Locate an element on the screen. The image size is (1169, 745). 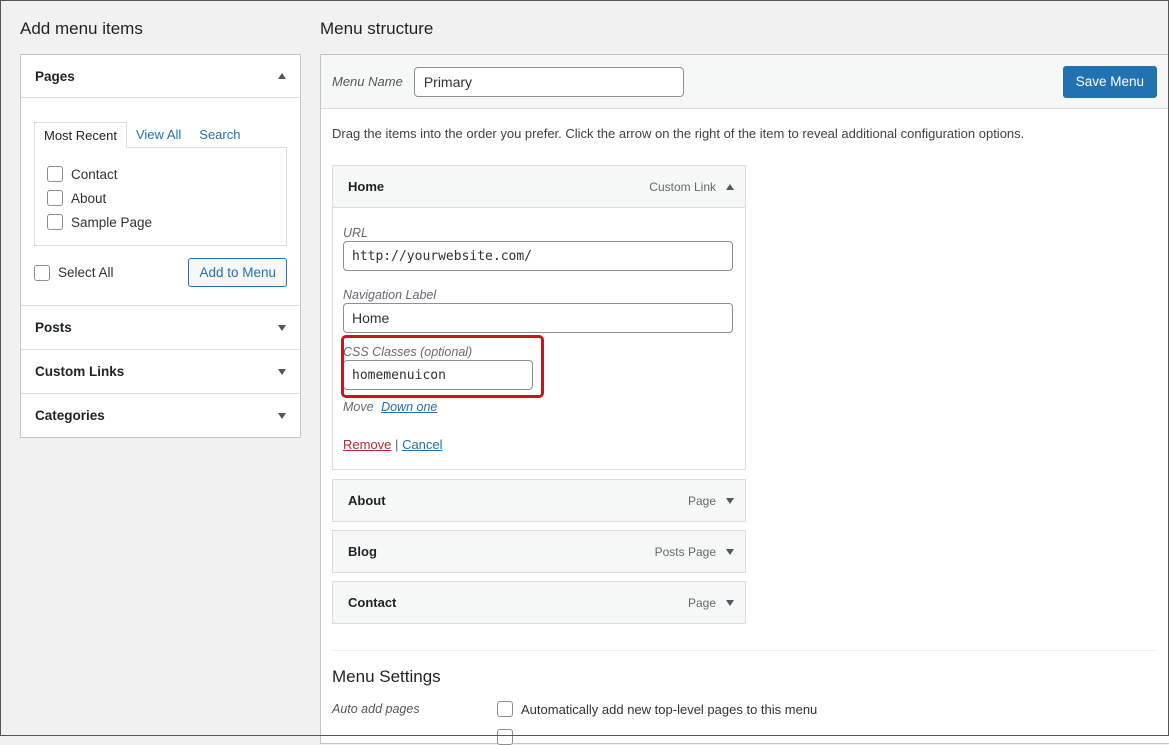
menu-item-bar: Home Custom Link is located at coordinates (539, 186).